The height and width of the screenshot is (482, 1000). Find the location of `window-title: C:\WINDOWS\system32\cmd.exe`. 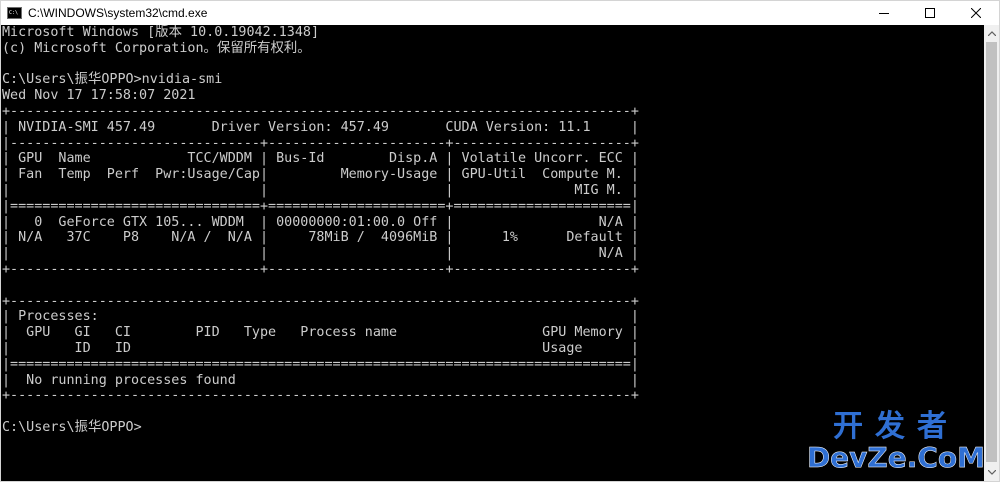

window-title: C:\WINDOWS\system32\cmd.exe is located at coordinates (118, 13).